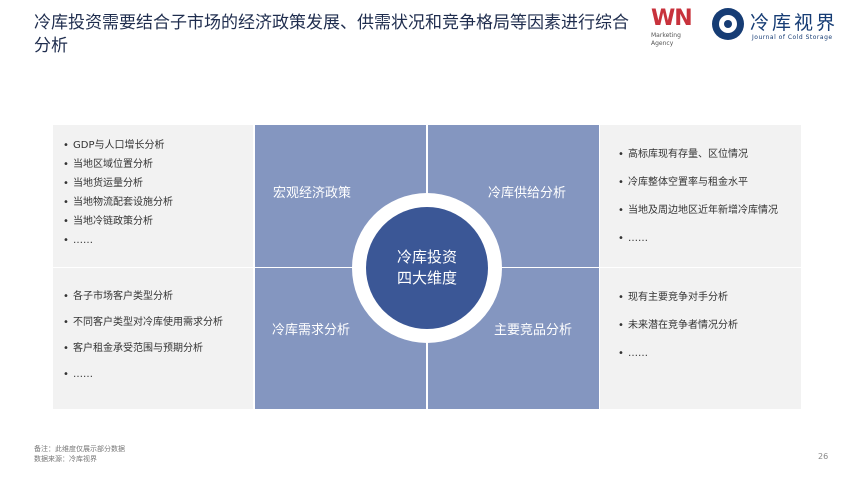  I want to click on list-item: 客户租金承受范围与预期分析, so click(157, 349).